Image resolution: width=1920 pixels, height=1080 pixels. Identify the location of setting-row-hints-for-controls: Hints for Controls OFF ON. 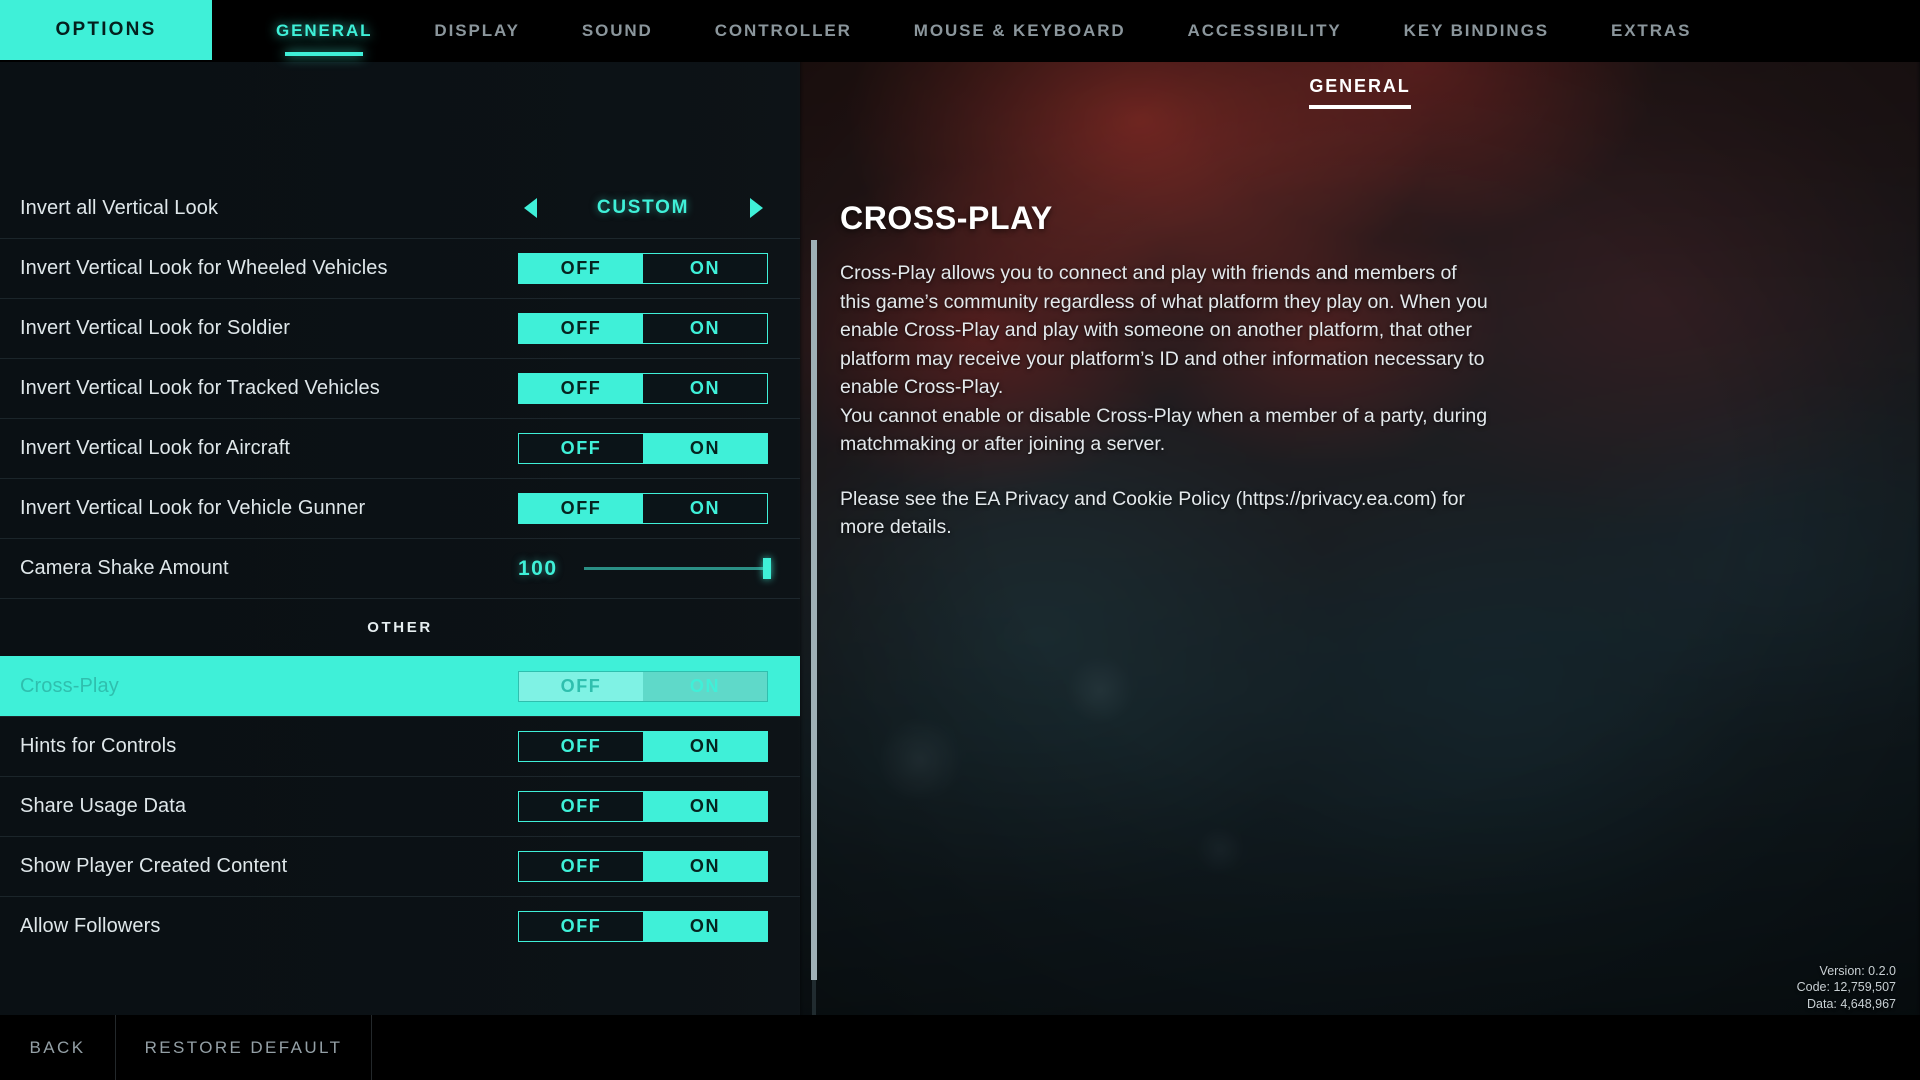
(400, 746).